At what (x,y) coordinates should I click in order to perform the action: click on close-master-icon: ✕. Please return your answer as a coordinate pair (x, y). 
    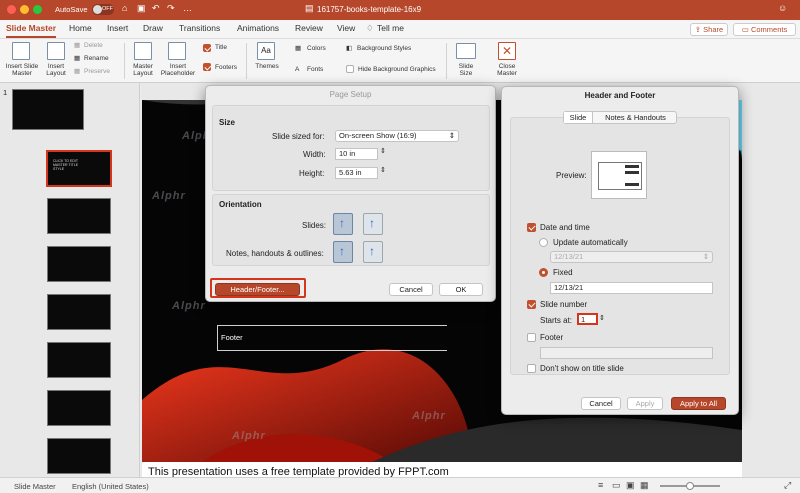
    Looking at the image, I should click on (507, 51).